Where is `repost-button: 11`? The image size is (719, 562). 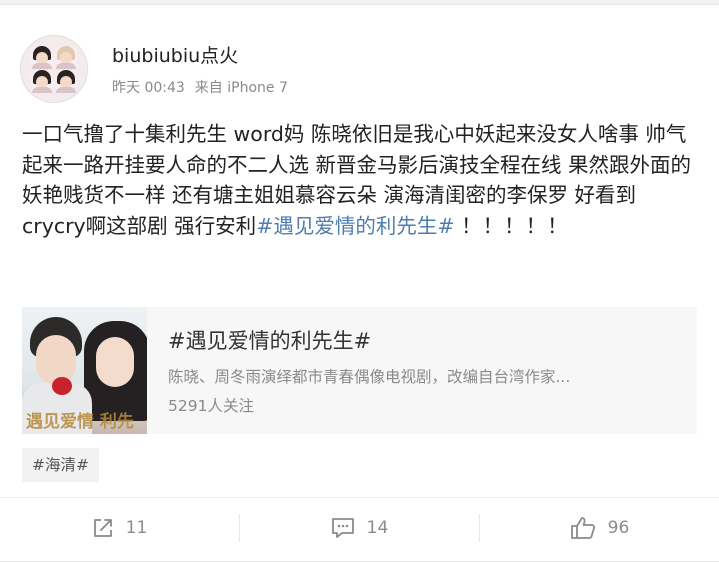 repost-button: 11 is located at coordinates (119, 528).